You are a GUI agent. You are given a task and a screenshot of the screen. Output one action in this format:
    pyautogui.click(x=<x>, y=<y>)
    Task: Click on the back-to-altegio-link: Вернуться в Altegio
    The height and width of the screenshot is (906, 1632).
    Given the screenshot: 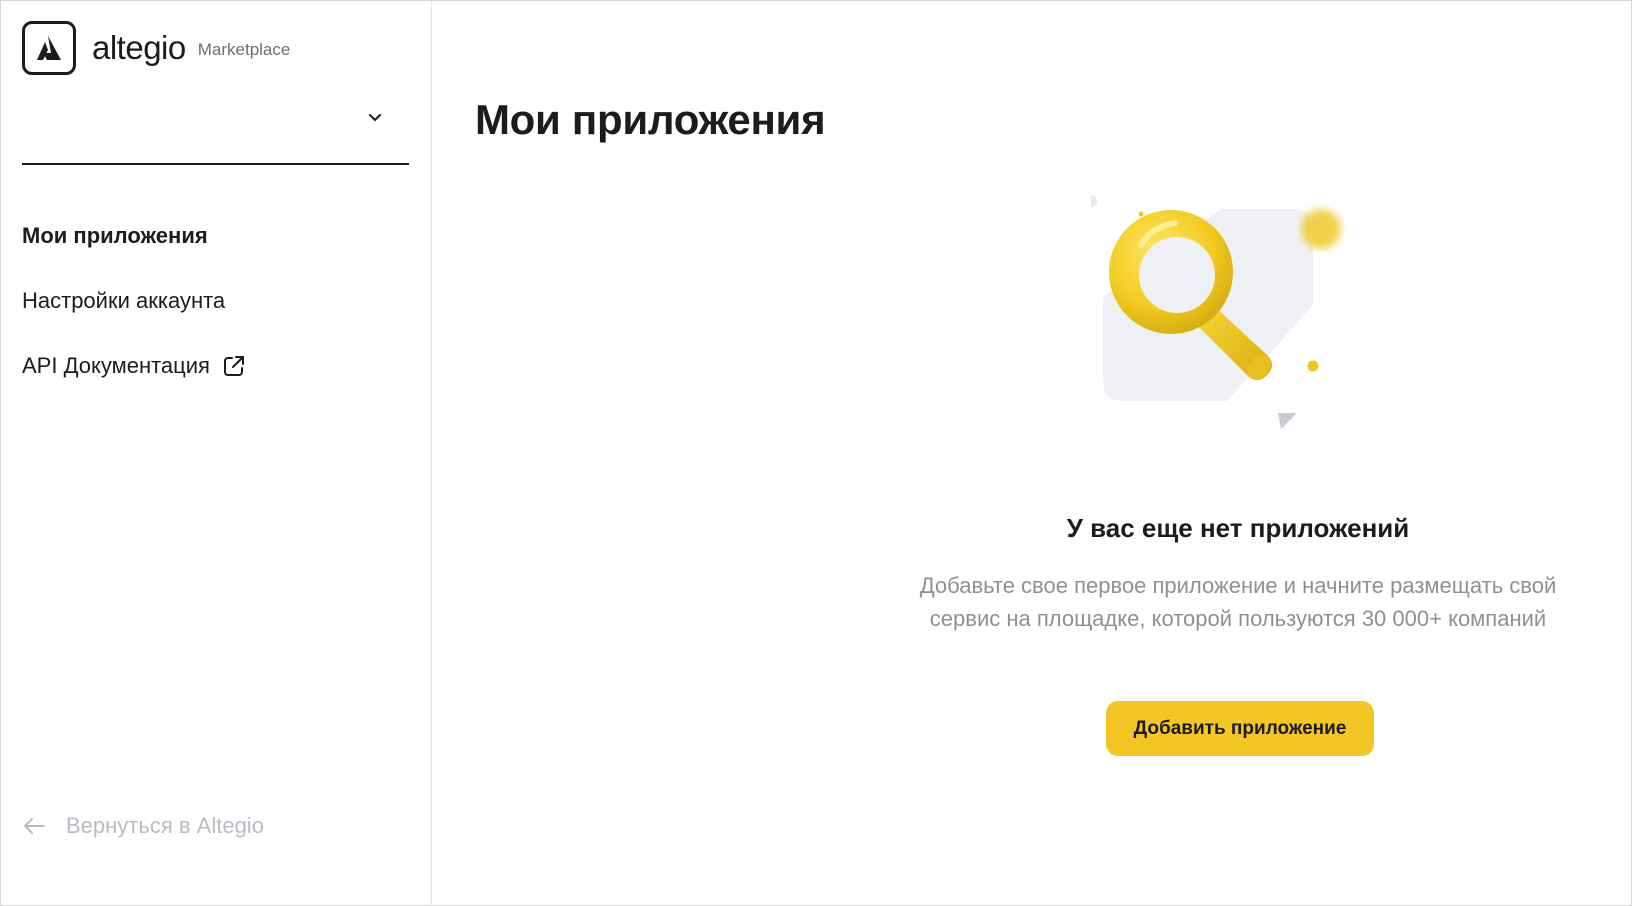 What is the action you would take?
    pyautogui.click(x=143, y=826)
    